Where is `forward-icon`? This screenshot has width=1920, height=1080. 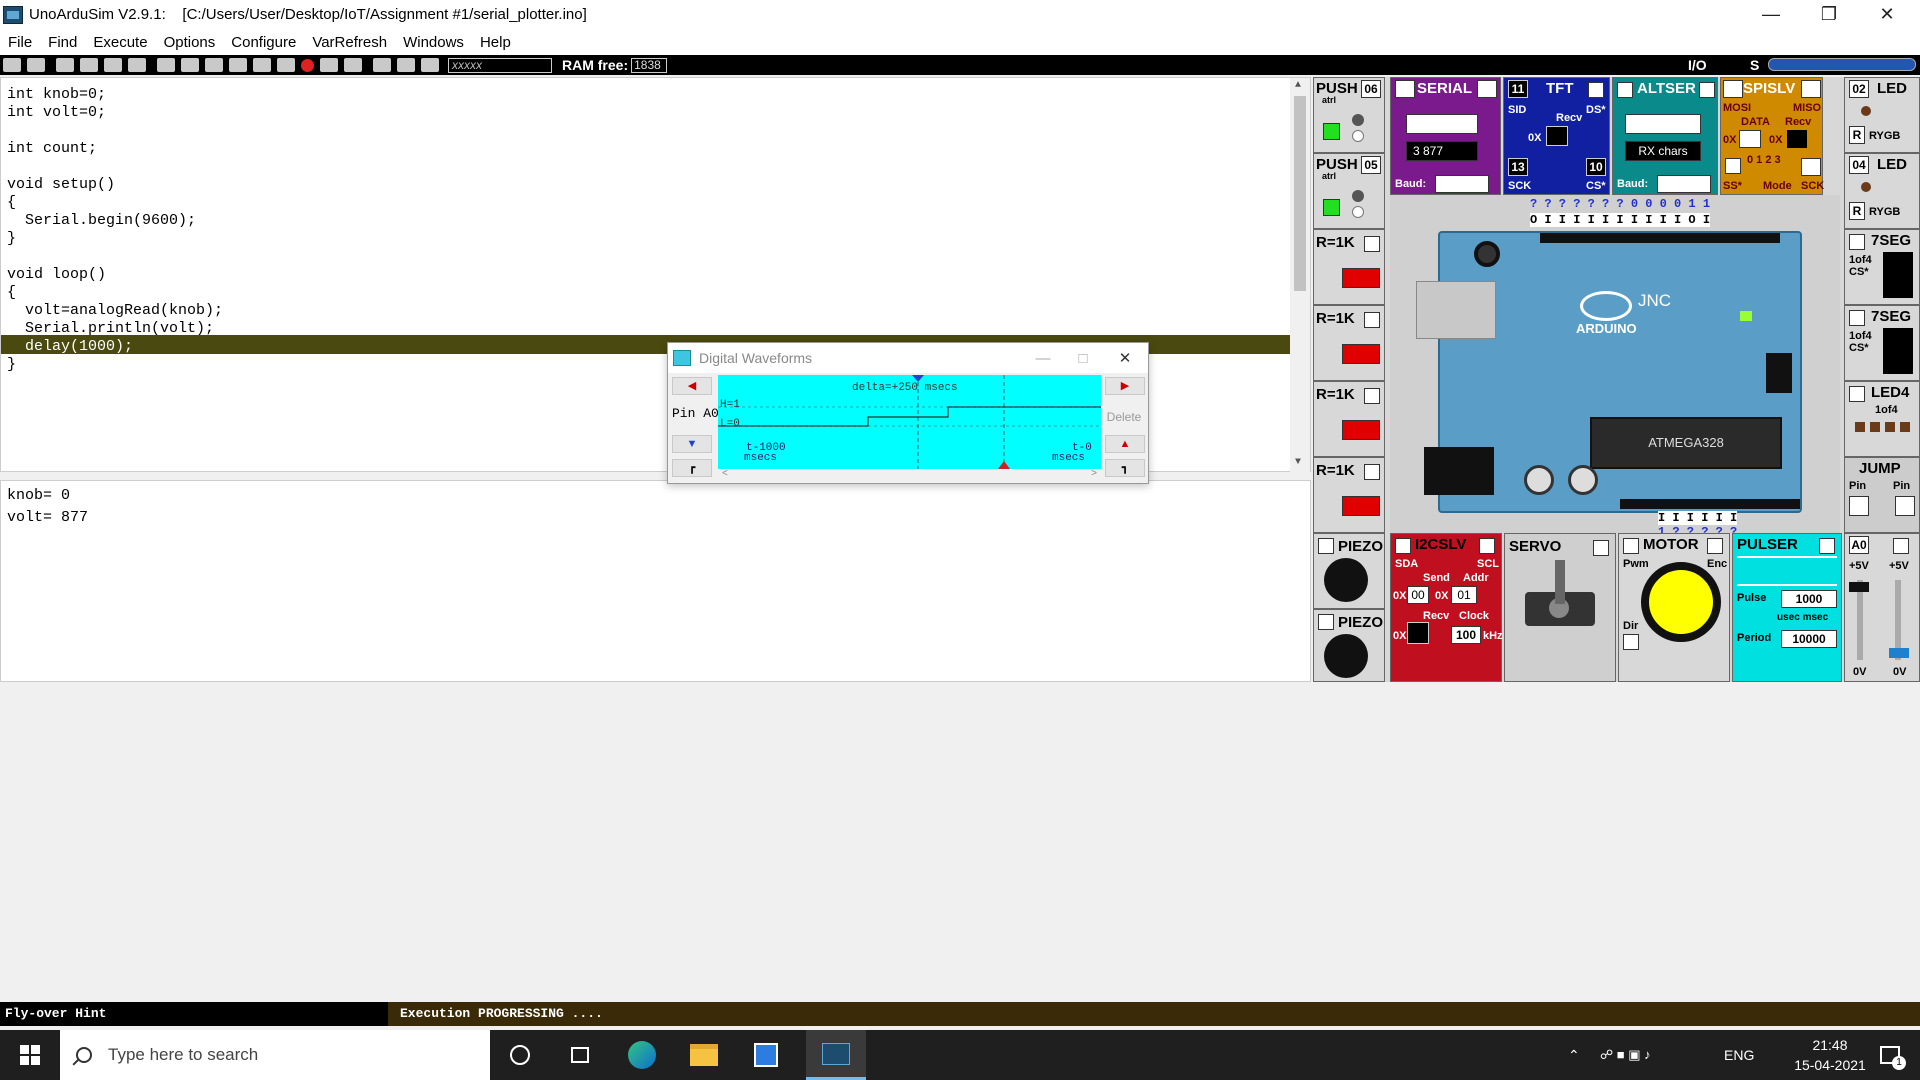
forward-icon is located at coordinates (89, 65).